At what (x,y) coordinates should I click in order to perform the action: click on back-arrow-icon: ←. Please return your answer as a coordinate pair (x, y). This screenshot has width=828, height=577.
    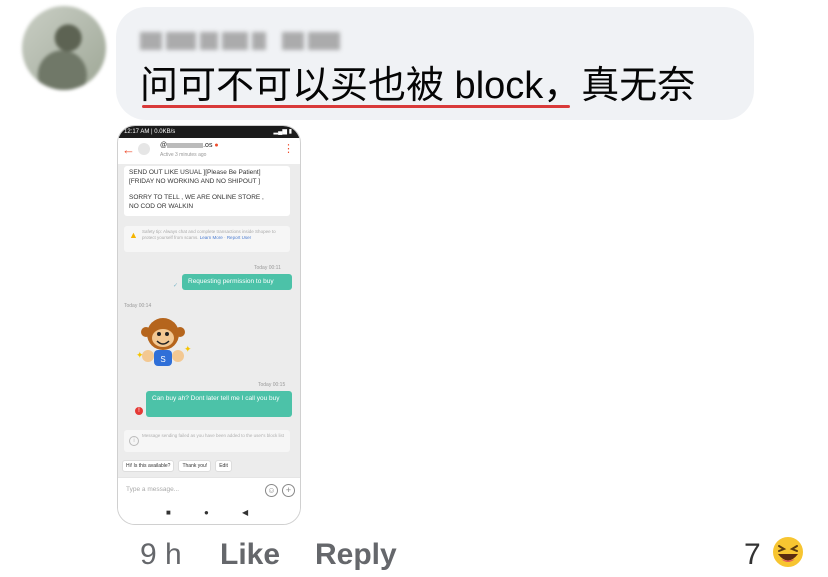
    Looking at the image, I should click on (128, 149).